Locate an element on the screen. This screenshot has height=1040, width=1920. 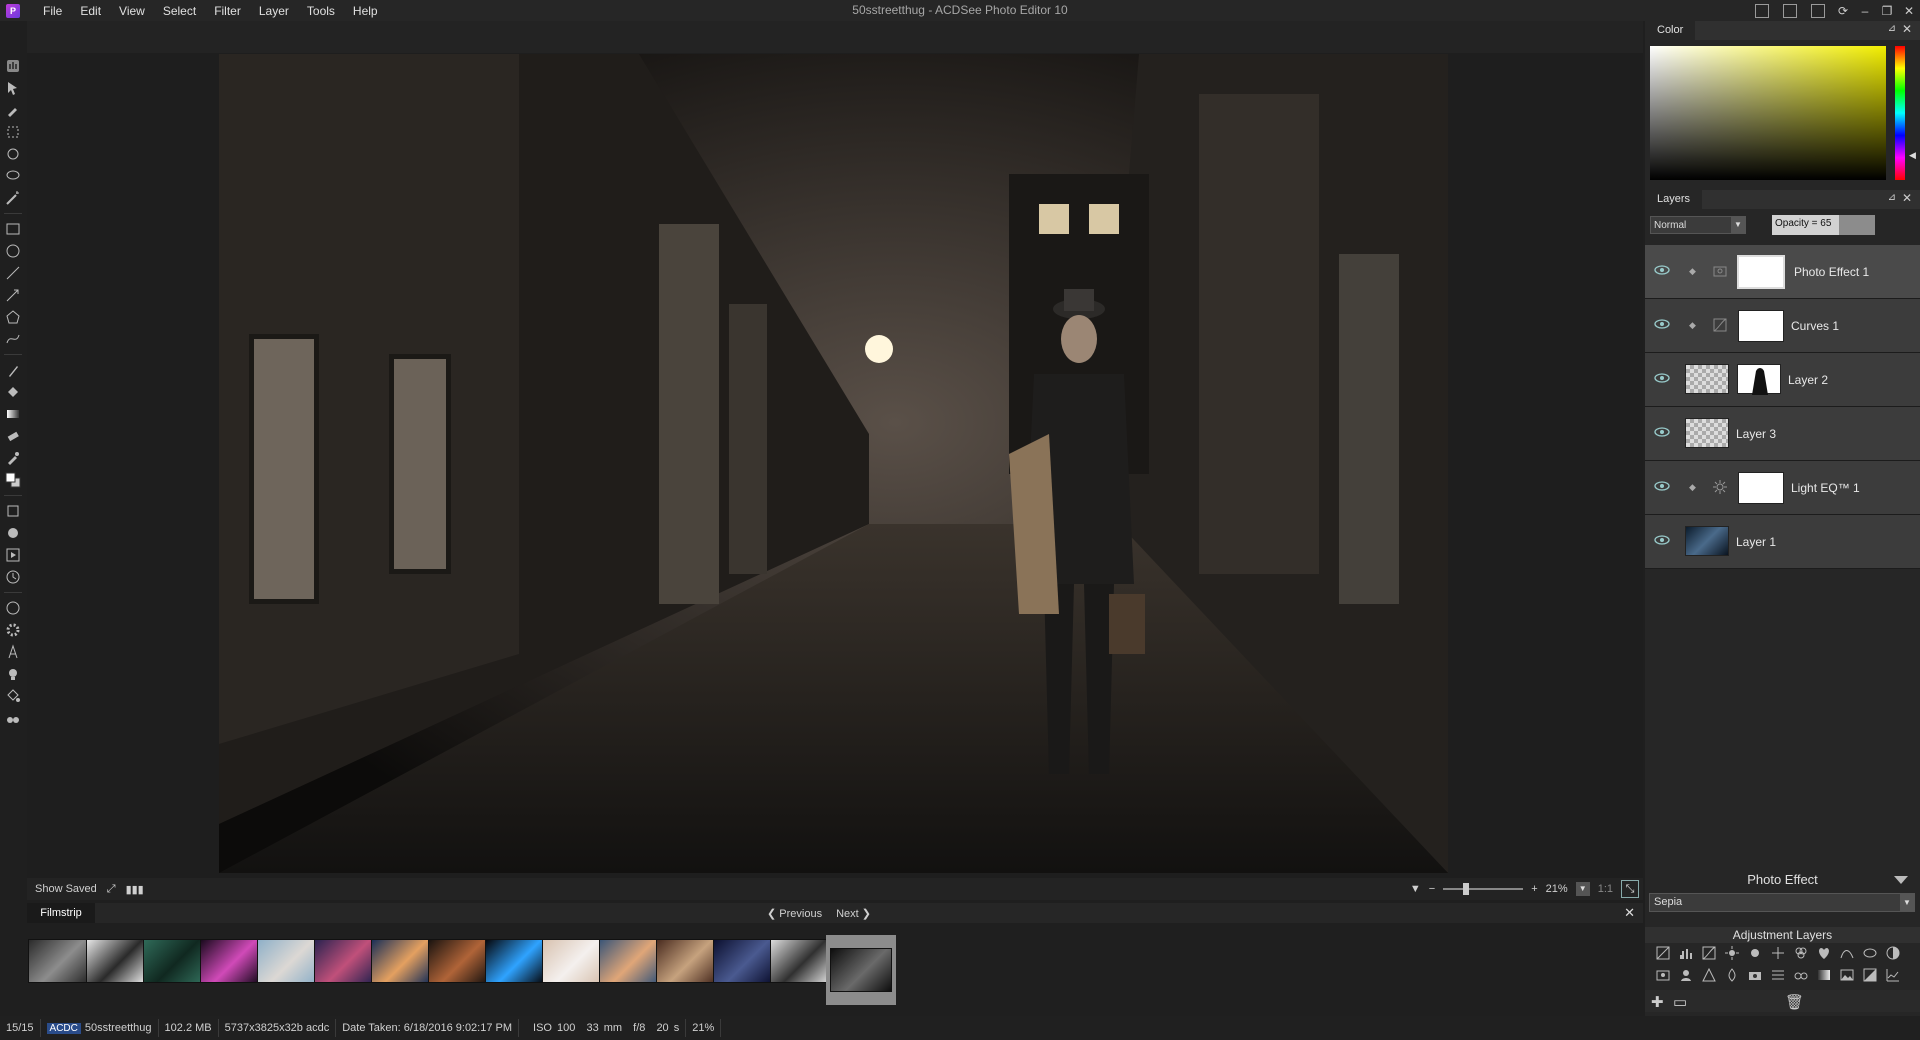
tone-curve-icon is located at coordinates (1847, 953).